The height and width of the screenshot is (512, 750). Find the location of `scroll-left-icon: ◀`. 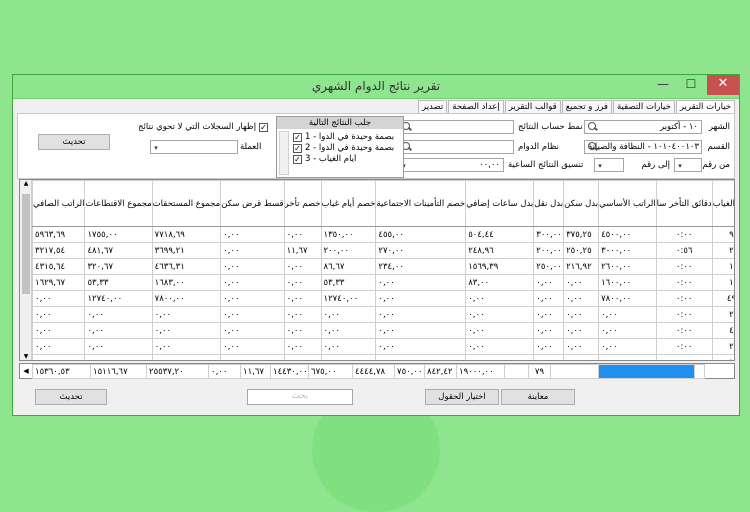

scroll-left-icon: ◀ is located at coordinates (26, 371).